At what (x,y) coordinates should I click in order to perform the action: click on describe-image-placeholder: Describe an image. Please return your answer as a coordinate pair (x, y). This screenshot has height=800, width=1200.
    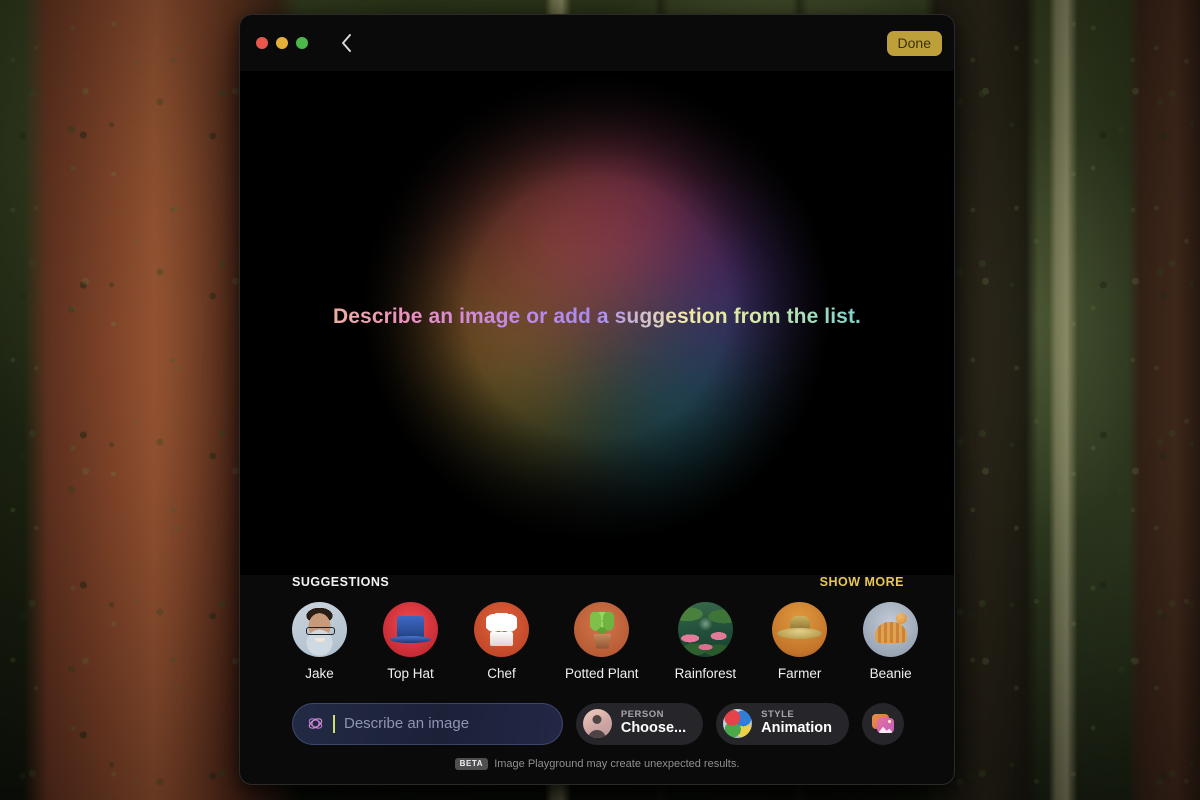
    Looking at the image, I should click on (407, 723).